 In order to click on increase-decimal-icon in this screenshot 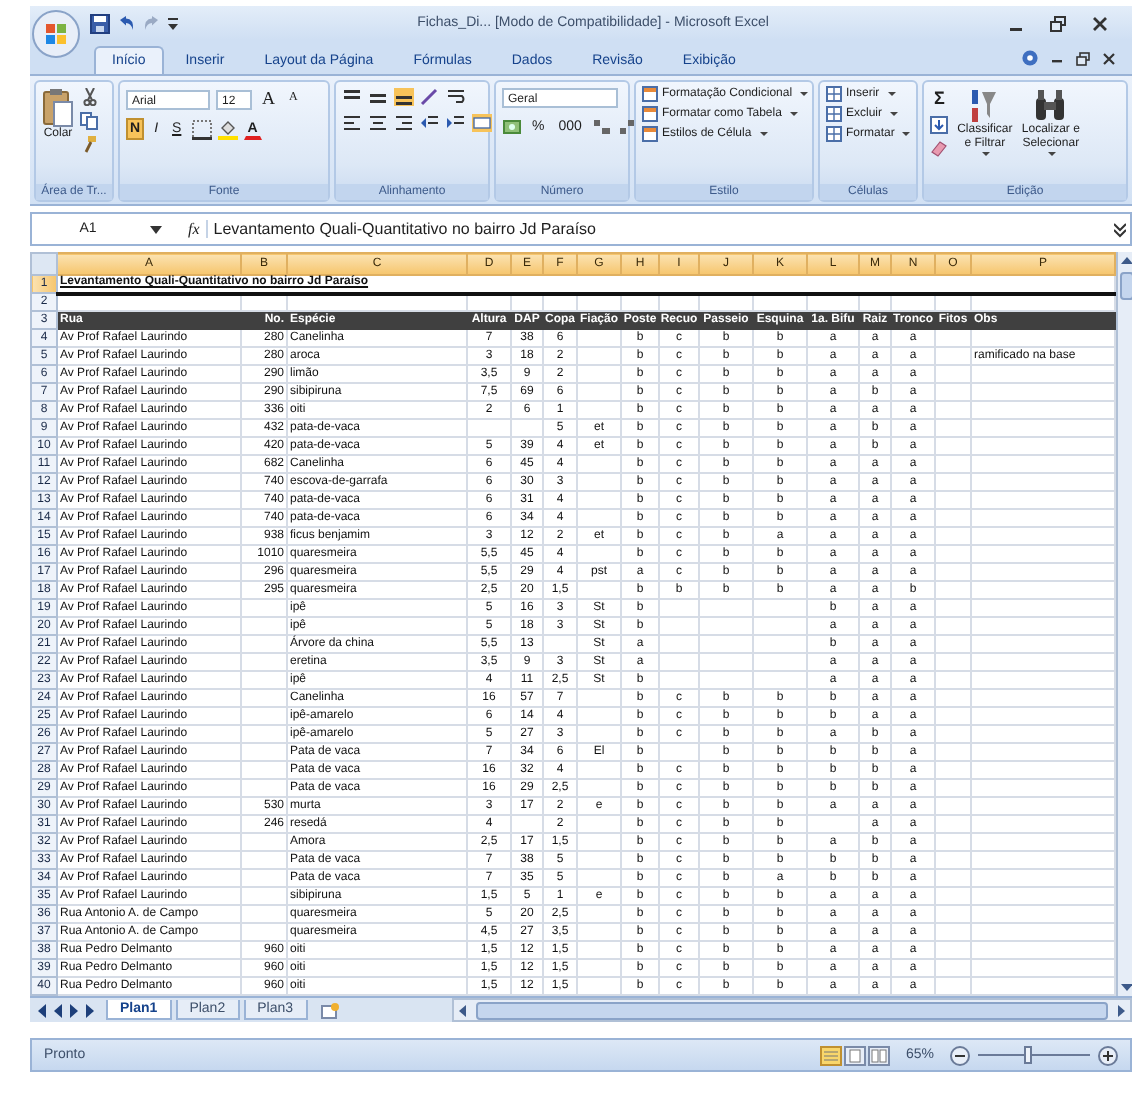, I will do `click(601, 127)`.